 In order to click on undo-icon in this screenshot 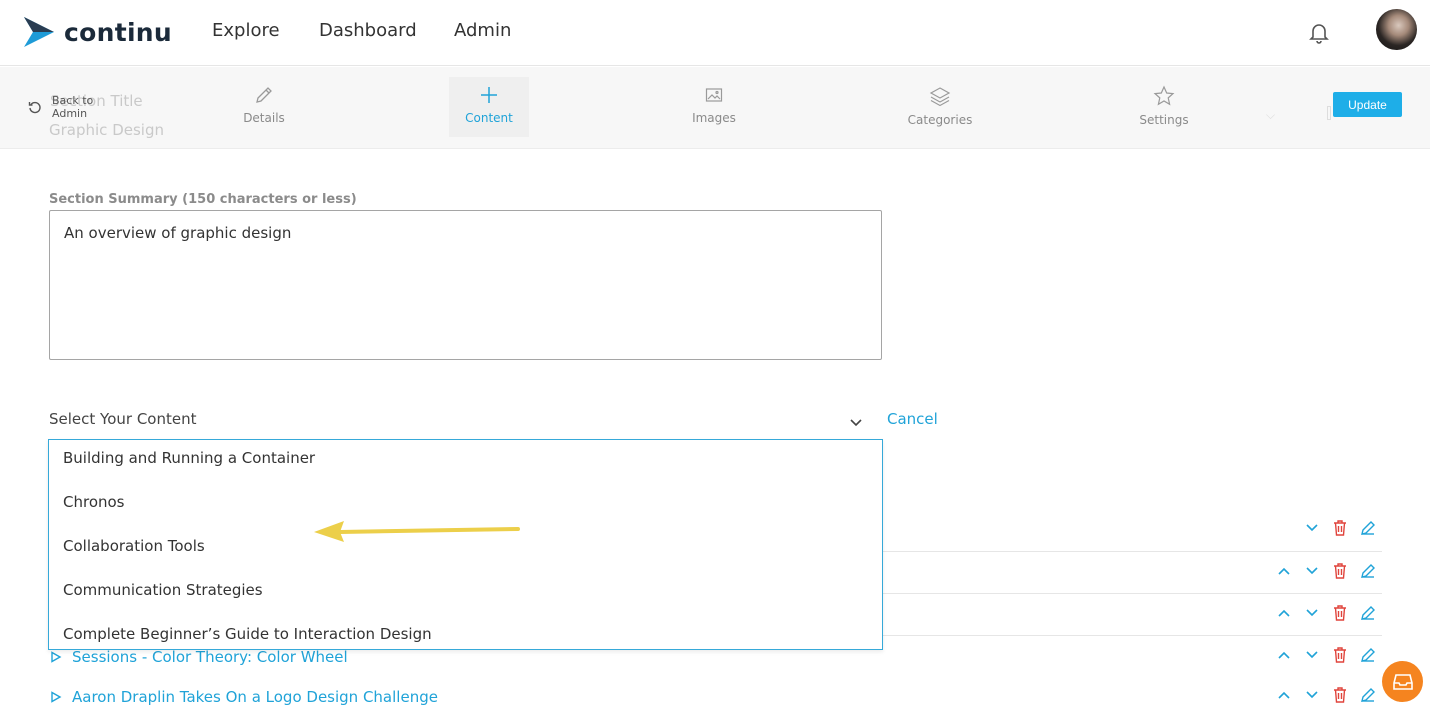, I will do `click(34, 107)`.